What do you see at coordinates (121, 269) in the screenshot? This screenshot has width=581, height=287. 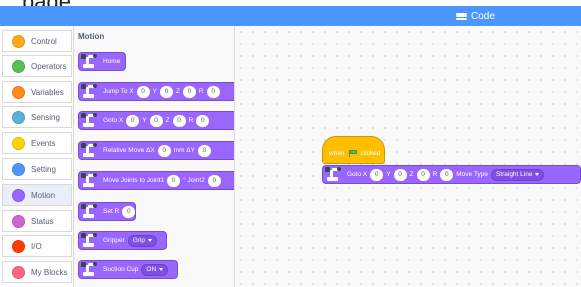 I see `block-label: Suction Cup` at bounding box center [121, 269].